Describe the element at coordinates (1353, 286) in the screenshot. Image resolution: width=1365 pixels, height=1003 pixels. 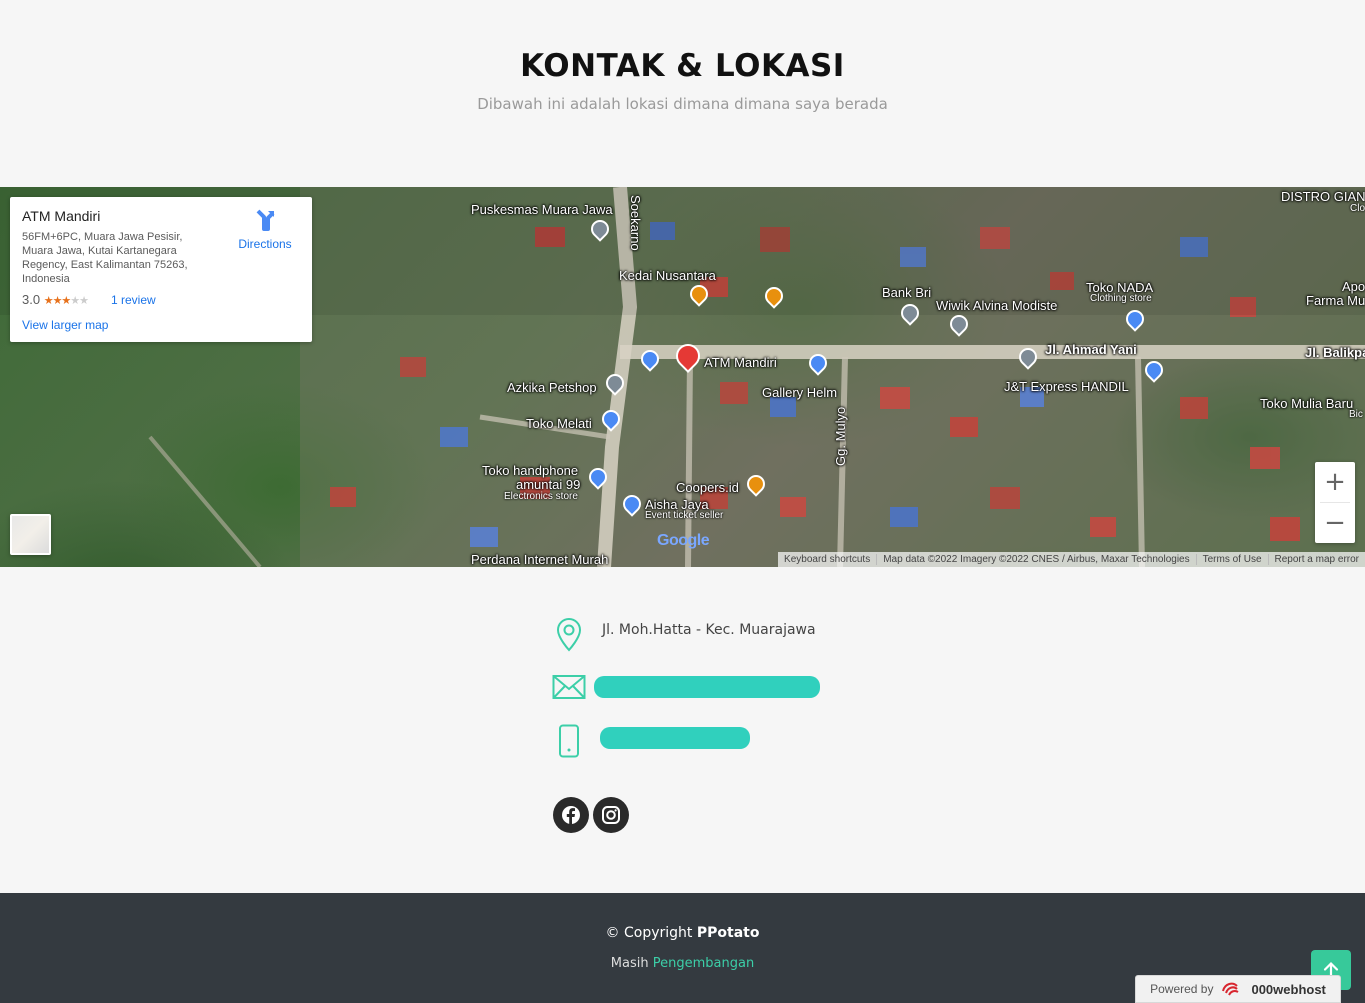
I see `map-label: Apo` at that location.